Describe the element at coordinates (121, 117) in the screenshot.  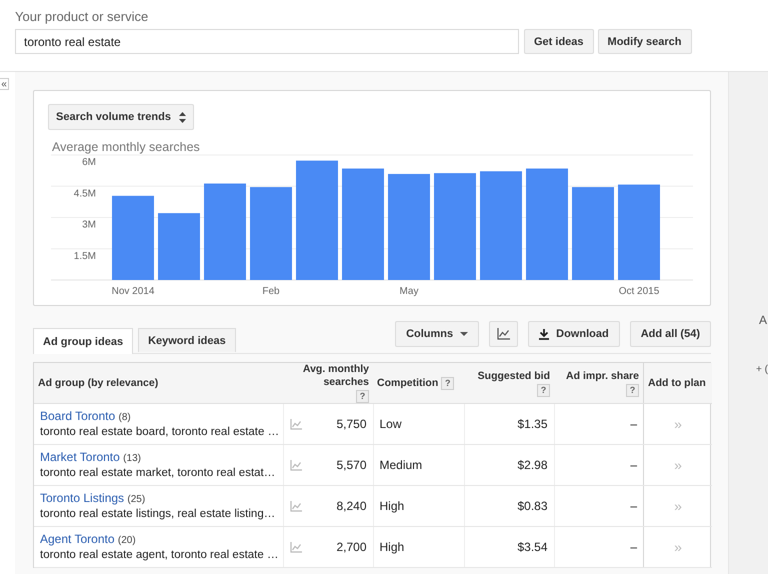
I see `chart-selector: Search volume trends` at that location.